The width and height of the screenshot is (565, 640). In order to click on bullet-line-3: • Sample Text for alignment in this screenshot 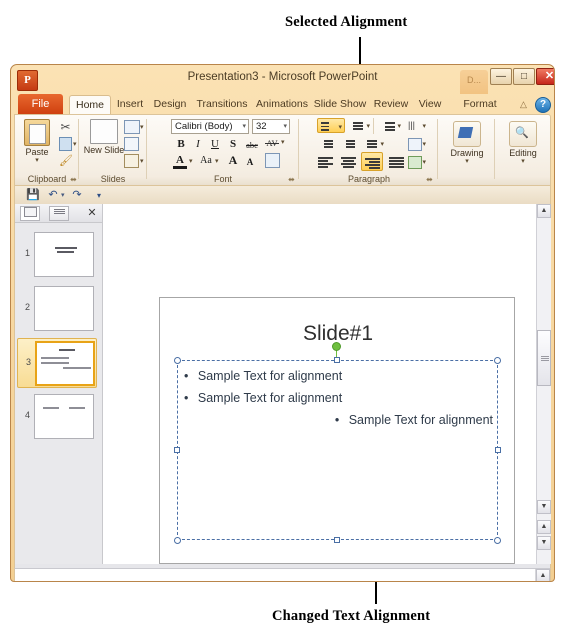, I will do `click(414, 420)`.